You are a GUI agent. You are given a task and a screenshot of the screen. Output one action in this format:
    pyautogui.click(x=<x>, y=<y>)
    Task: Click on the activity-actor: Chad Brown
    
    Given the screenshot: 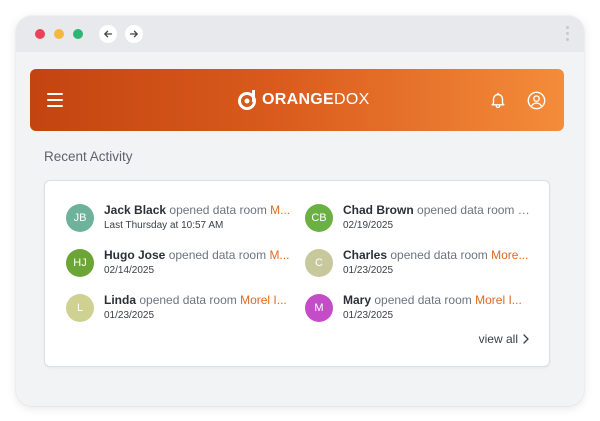 What is the action you would take?
    pyautogui.click(x=378, y=210)
    